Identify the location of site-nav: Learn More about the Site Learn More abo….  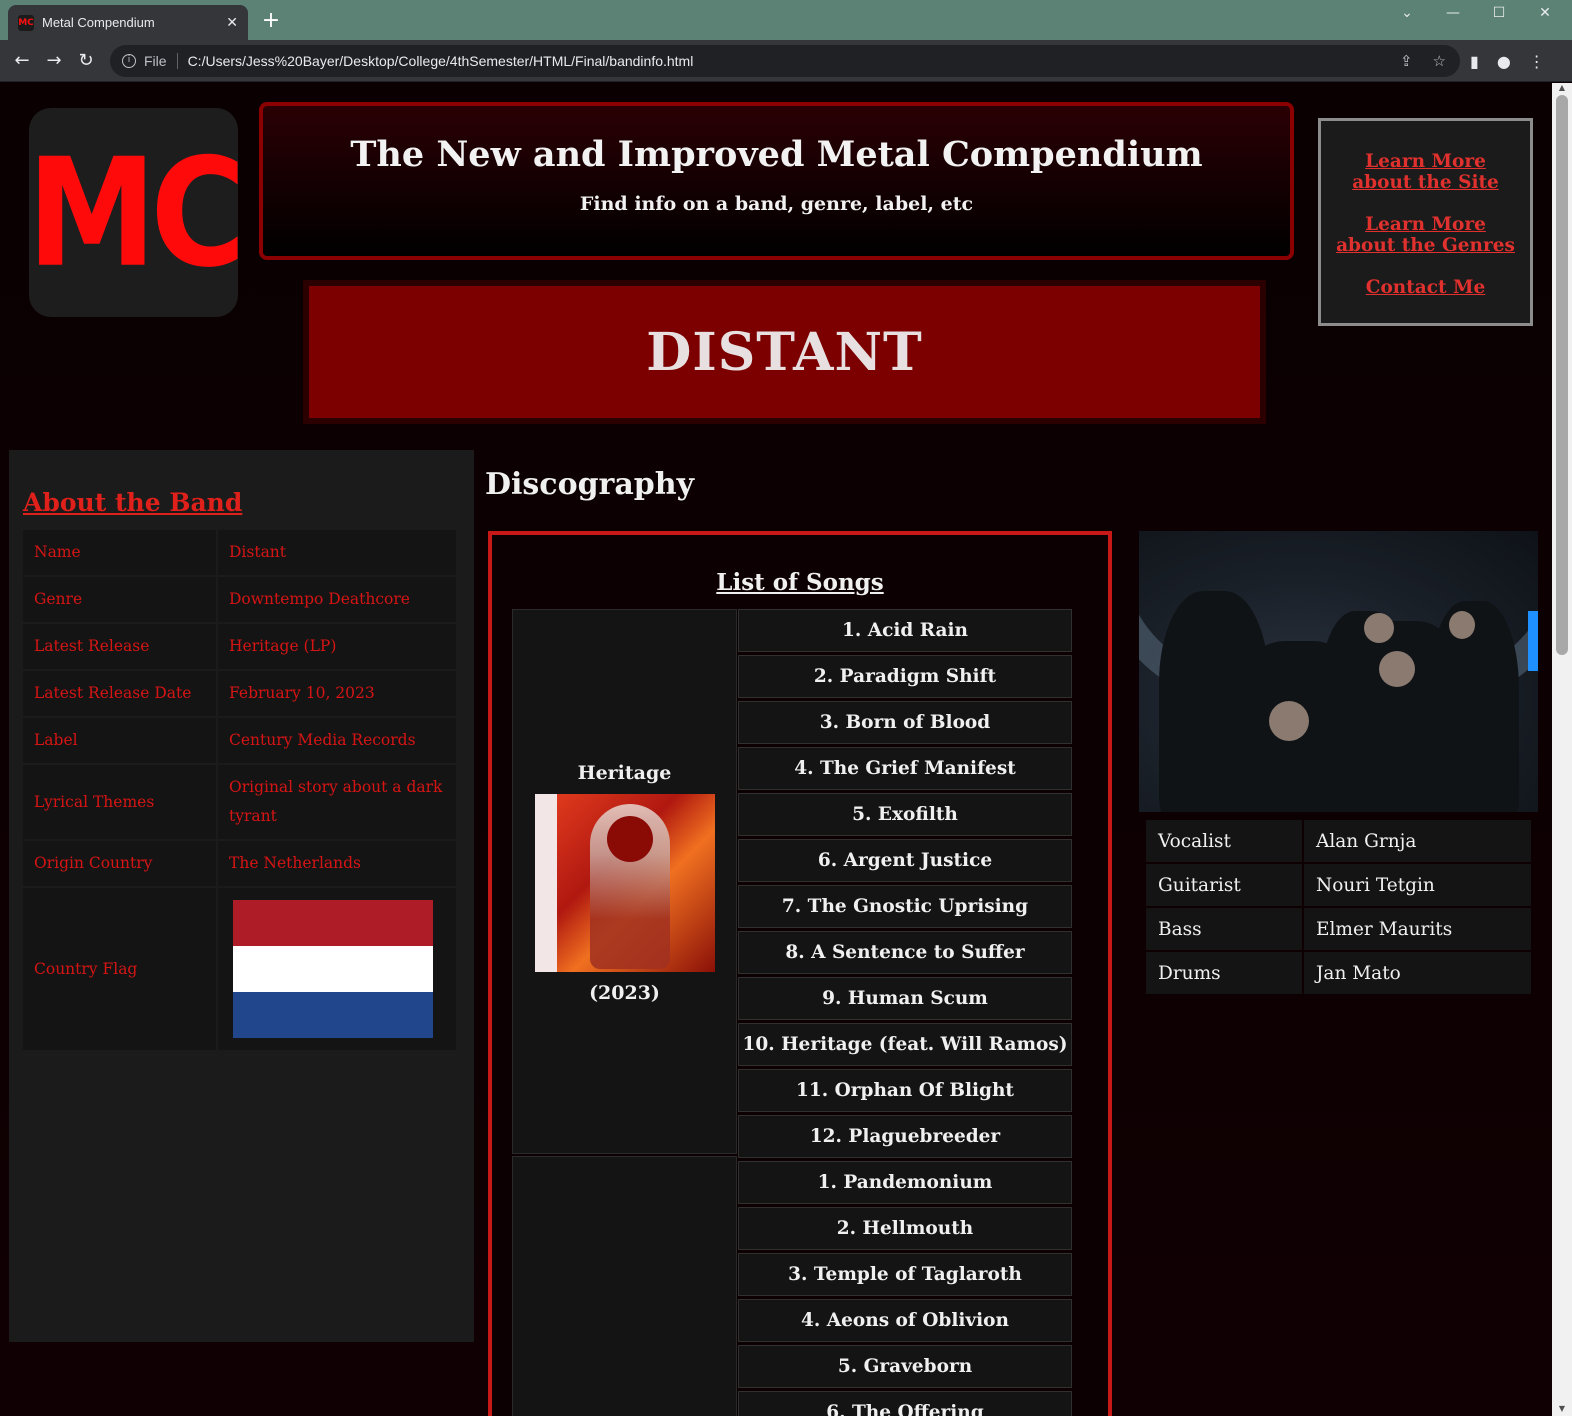
(1425, 222).